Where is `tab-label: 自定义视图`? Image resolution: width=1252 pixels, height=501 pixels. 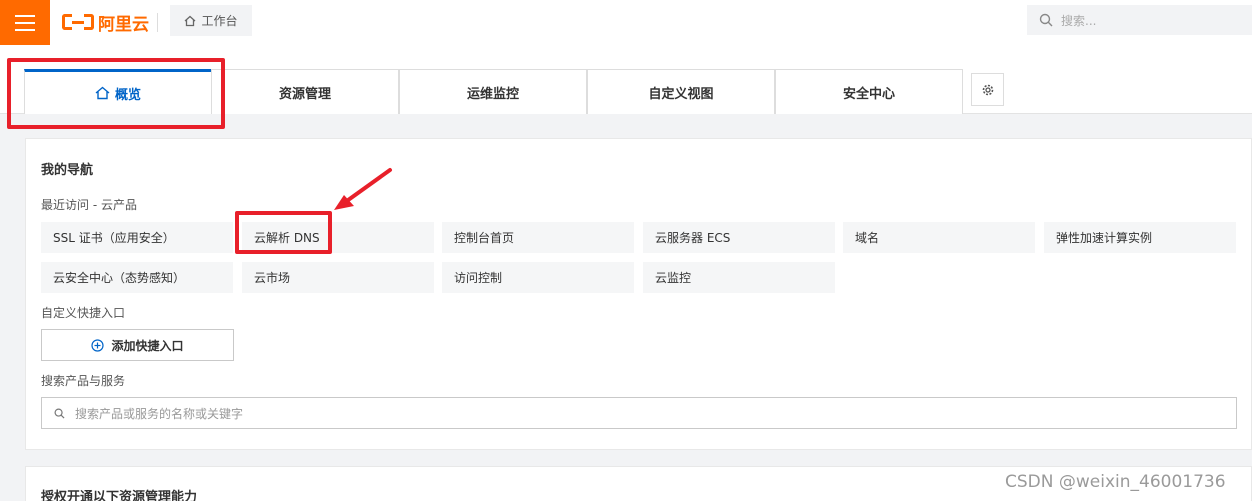 tab-label: 自定义视图 is located at coordinates (681, 94).